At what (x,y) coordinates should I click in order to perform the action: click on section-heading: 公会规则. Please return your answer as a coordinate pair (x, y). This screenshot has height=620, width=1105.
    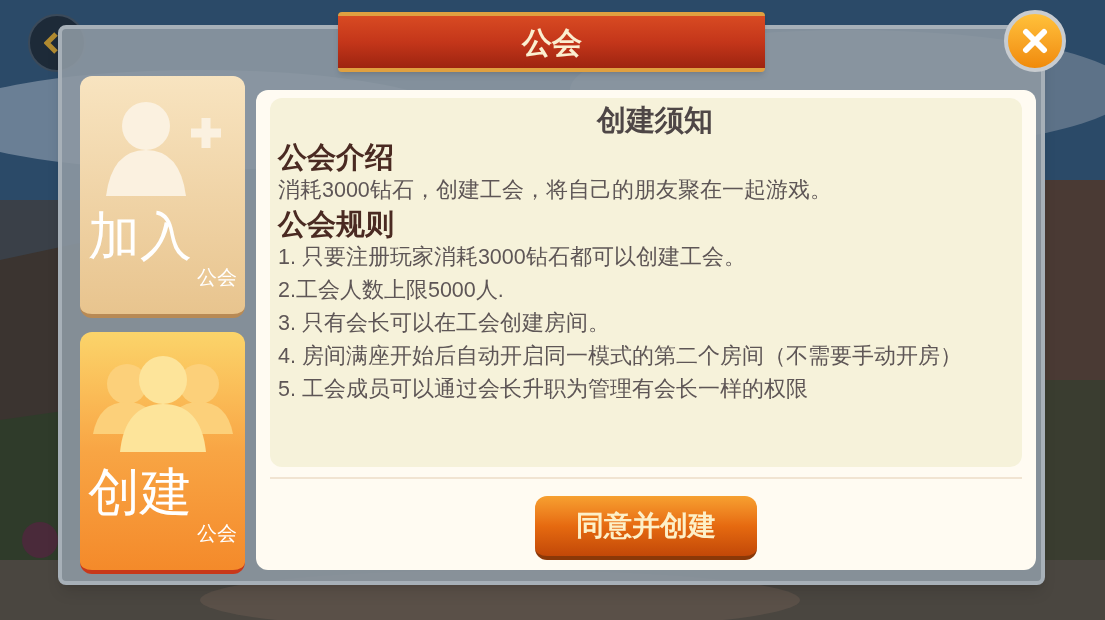
    Looking at the image, I should click on (336, 224).